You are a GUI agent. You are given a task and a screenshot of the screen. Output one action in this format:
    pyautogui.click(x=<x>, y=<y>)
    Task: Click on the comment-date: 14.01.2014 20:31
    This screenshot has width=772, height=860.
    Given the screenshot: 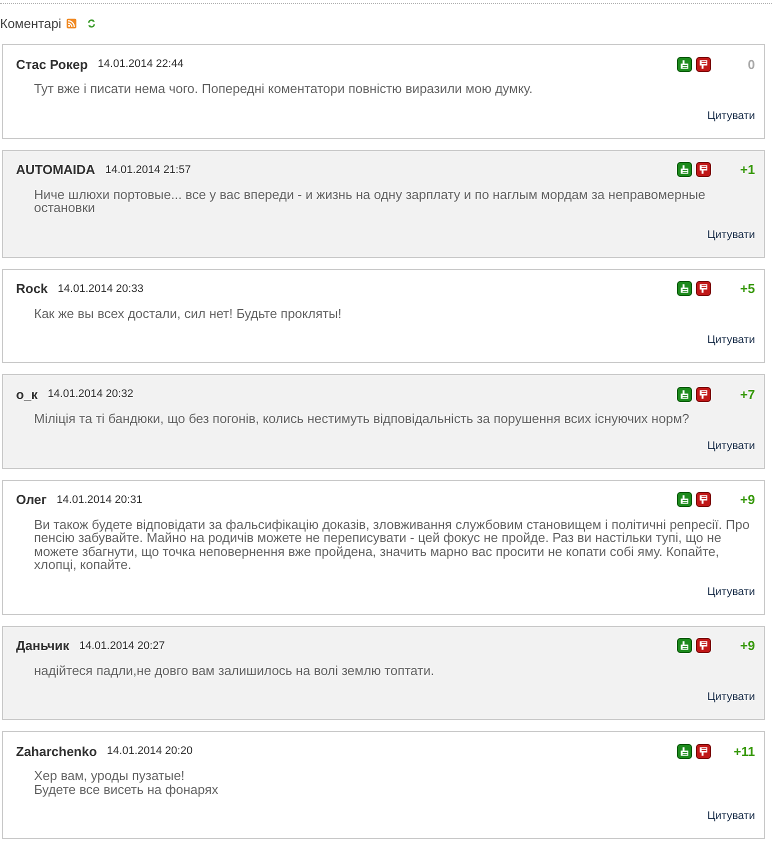 What is the action you would take?
    pyautogui.click(x=99, y=500)
    